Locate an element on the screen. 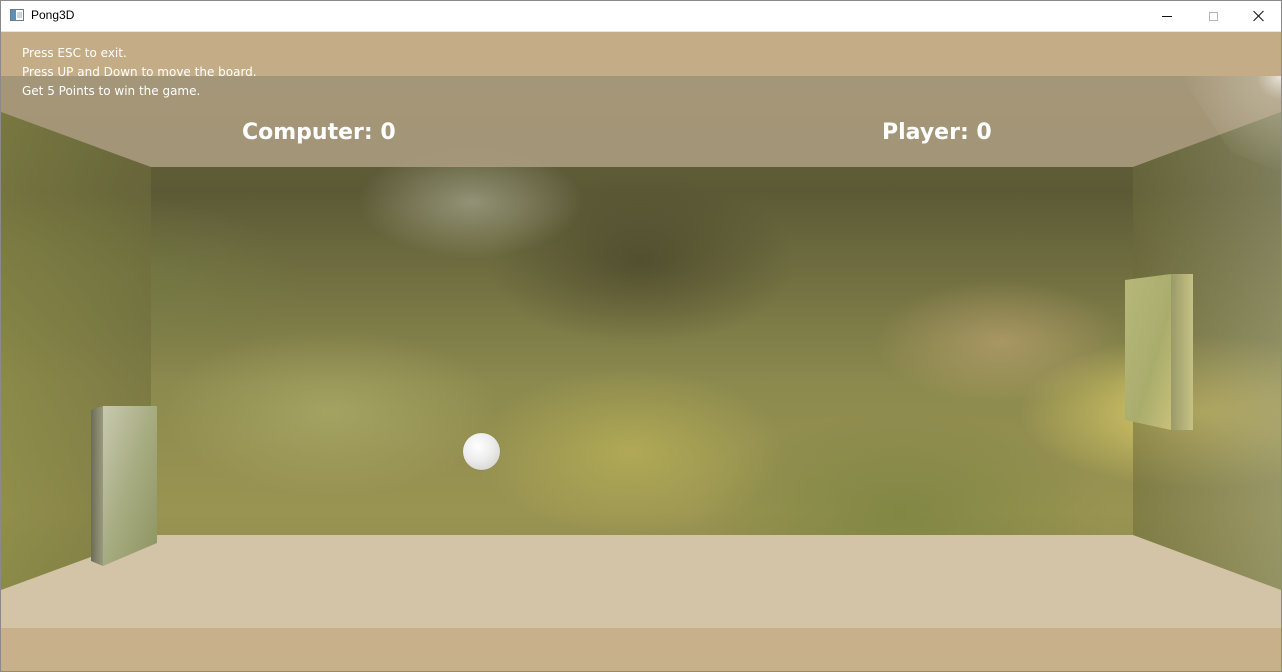 This screenshot has height=672, width=1282. instruction-move: Press UP and Down to move the board. is located at coordinates (139, 72).